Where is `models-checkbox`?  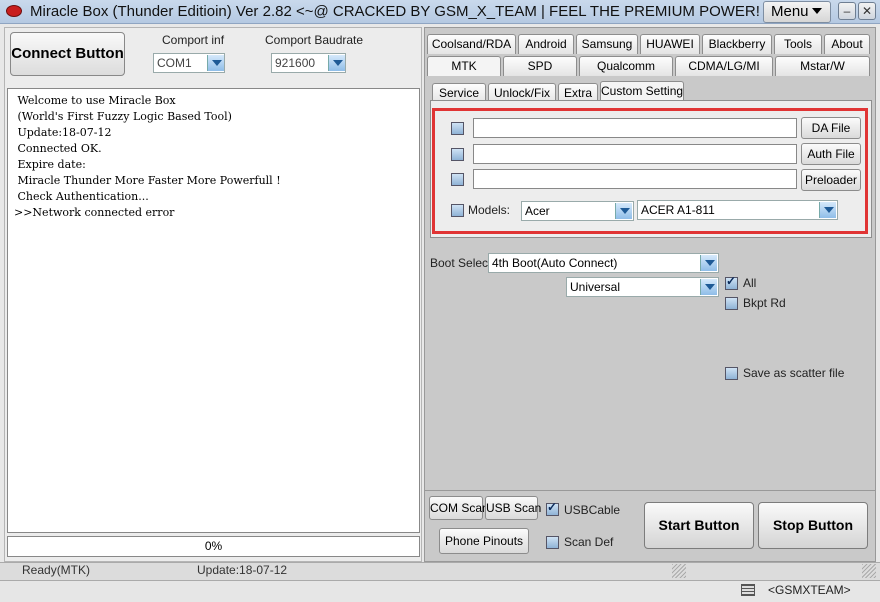 models-checkbox is located at coordinates (457, 210).